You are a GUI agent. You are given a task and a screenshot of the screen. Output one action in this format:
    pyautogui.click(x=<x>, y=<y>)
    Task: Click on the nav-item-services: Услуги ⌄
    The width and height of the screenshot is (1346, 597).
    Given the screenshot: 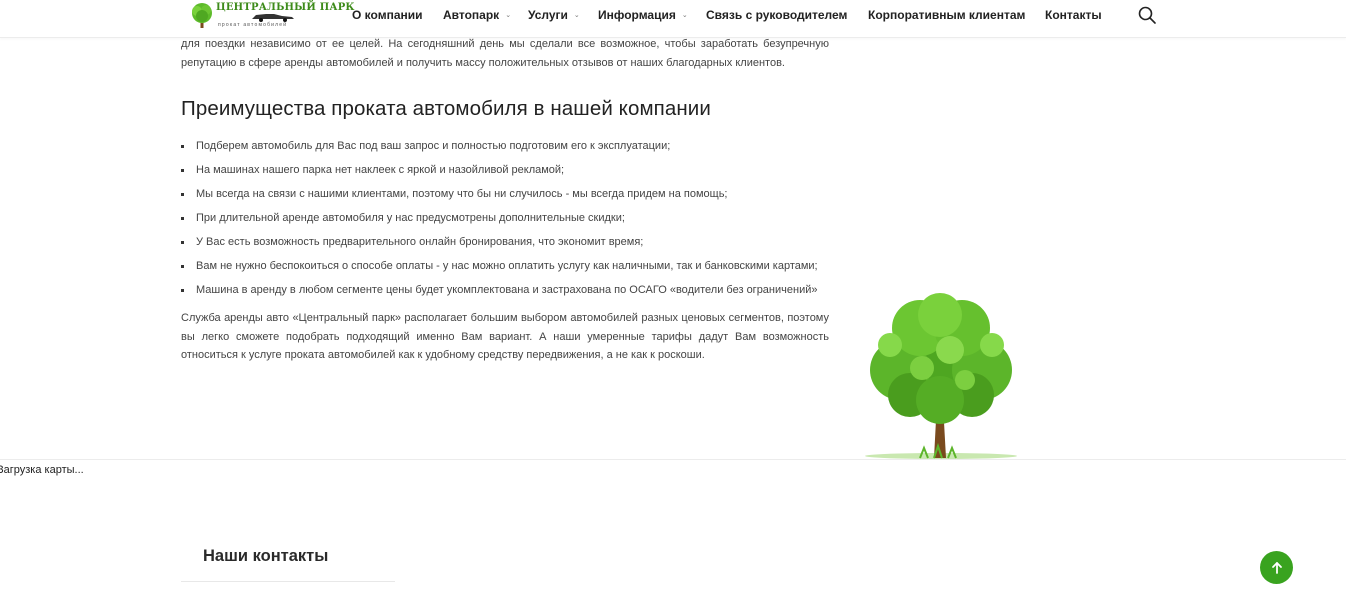 What is the action you would take?
    pyautogui.click(x=563, y=15)
    